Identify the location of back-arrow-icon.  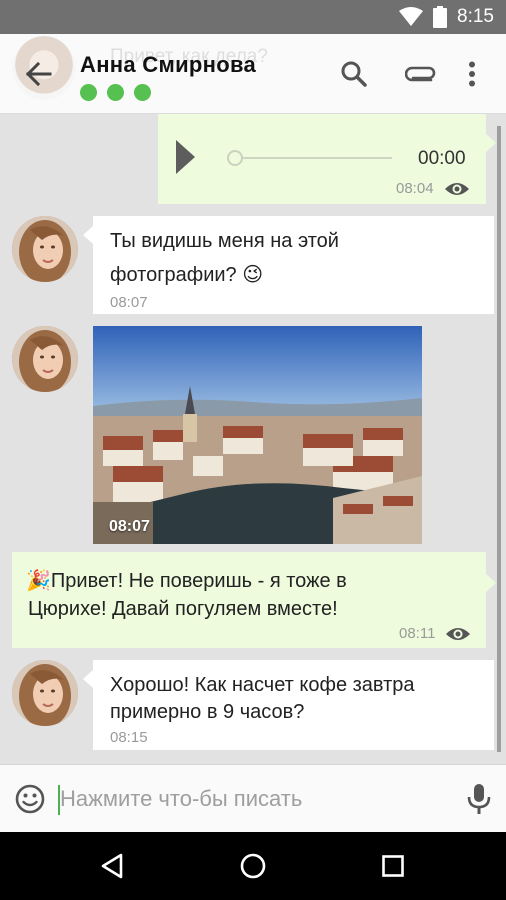
(38, 74).